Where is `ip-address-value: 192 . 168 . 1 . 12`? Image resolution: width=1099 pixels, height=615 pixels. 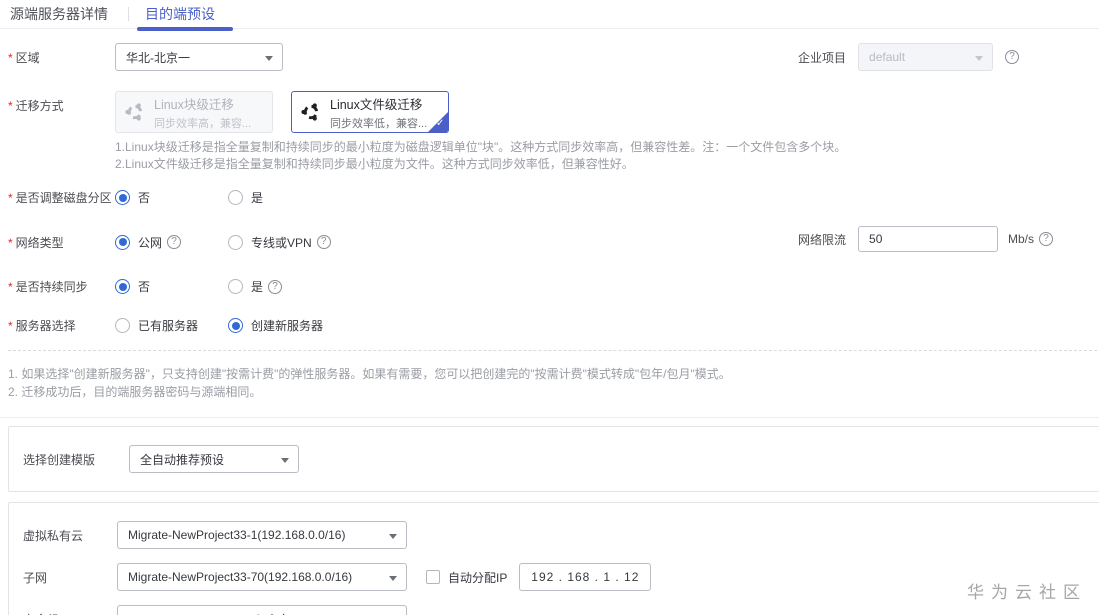 ip-address-value: 192 . 168 . 1 . 12 is located at coordinates (585, 577).